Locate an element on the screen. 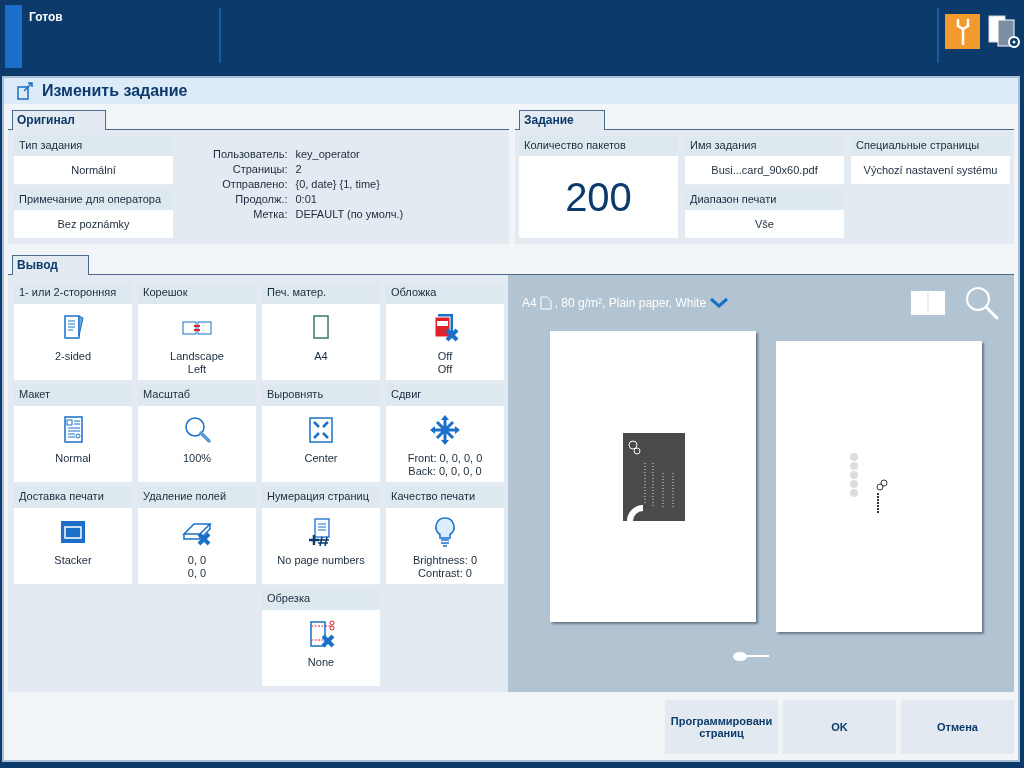 The width and height of the screenshot is (1024, 768). media-details: , 80 g/m², Plain paper, White is located at coordinates (630, 303).